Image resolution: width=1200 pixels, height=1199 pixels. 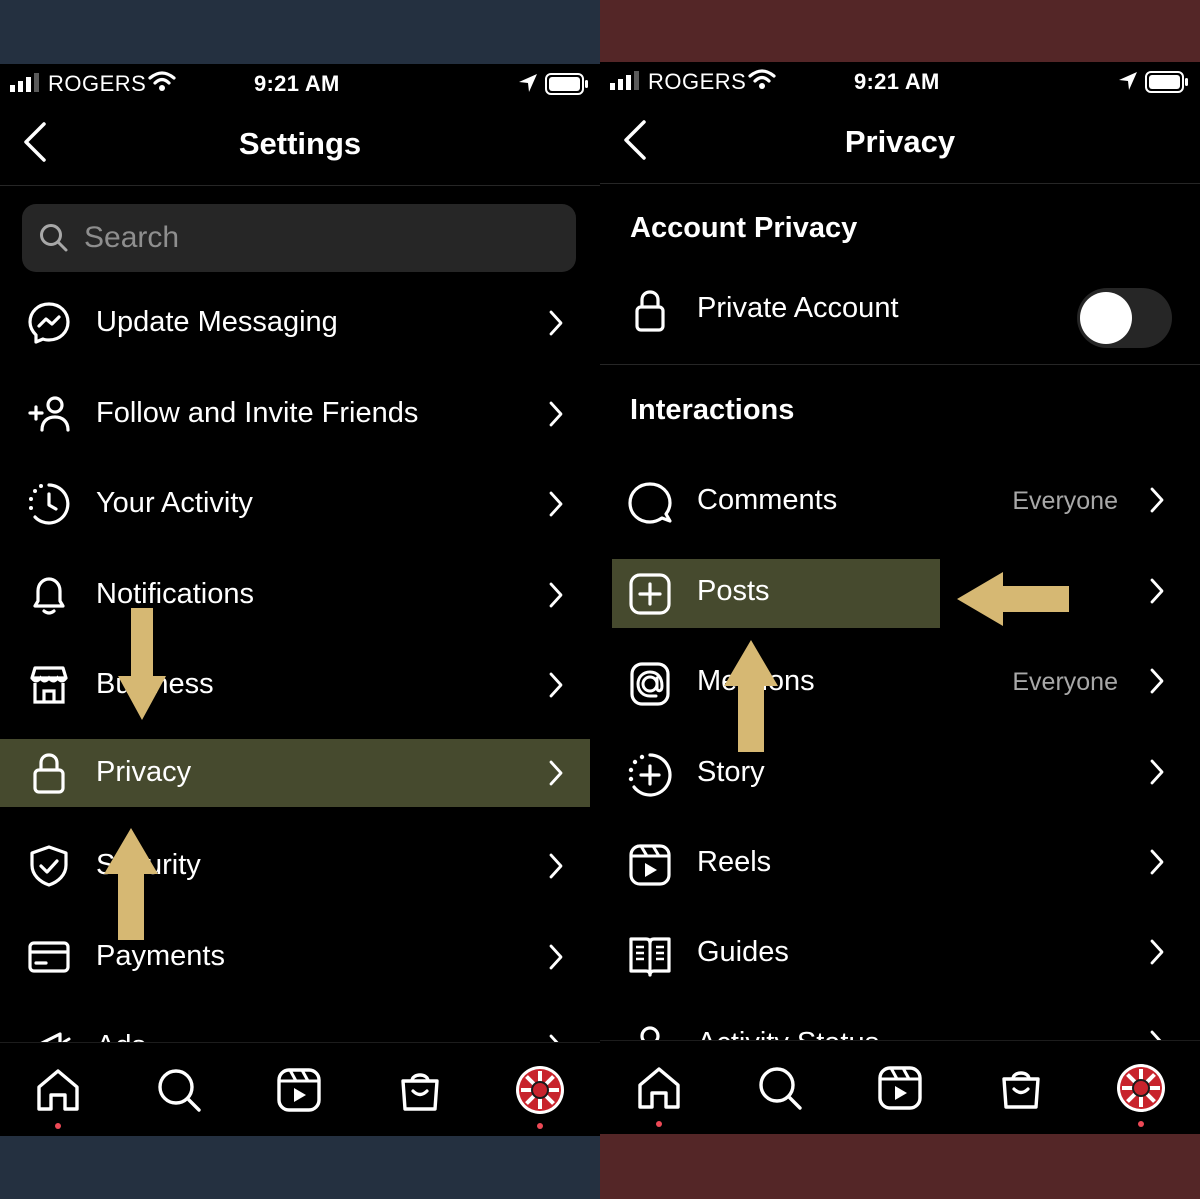 I want to click on page-title: Settings, so click(x=300, y=143).